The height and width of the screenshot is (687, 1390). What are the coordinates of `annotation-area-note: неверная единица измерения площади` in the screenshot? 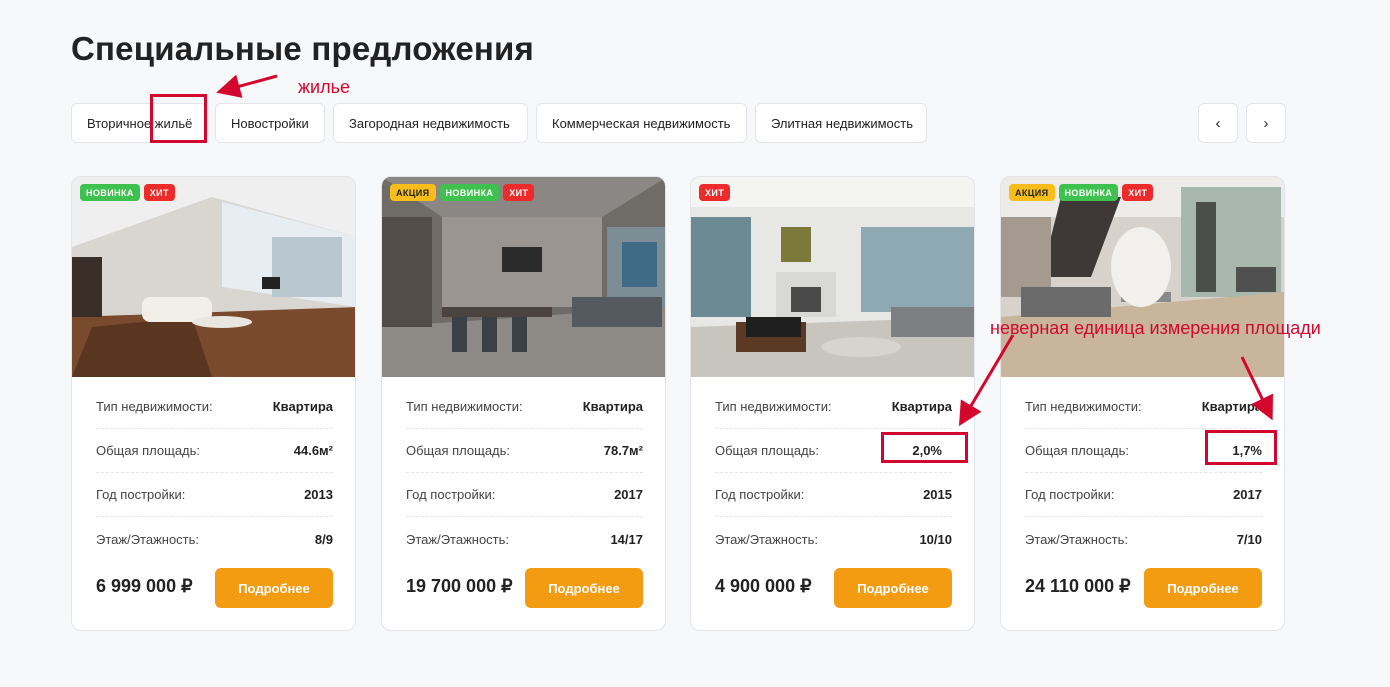 It's located at (1155, 328).